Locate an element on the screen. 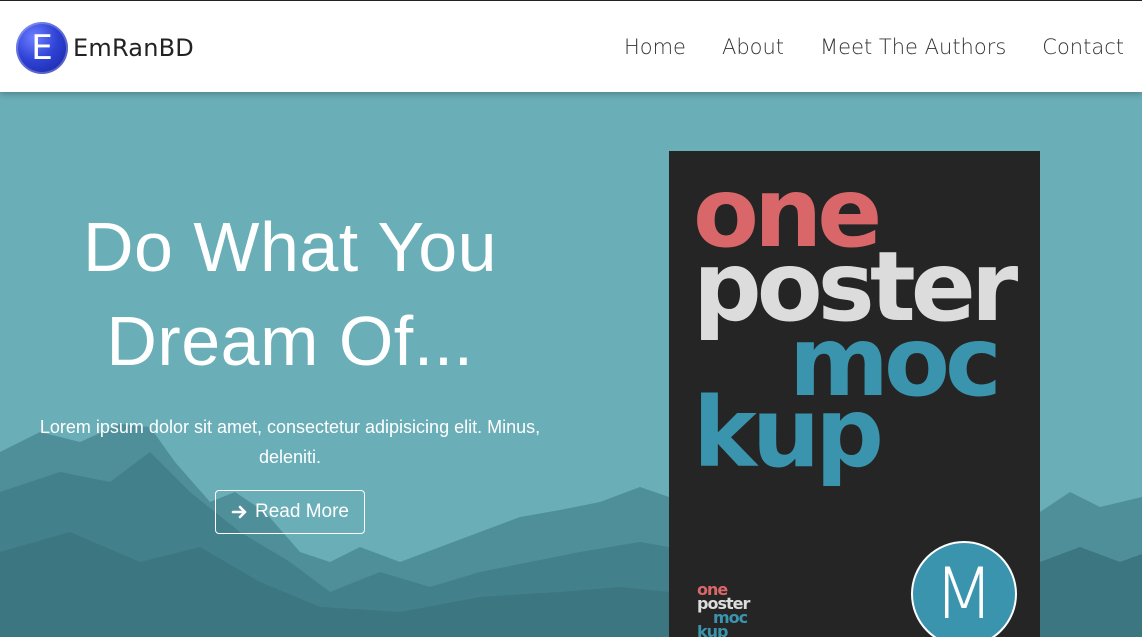  poster-mini-logo: one poster moc kup is located at coordinates (723, 609).